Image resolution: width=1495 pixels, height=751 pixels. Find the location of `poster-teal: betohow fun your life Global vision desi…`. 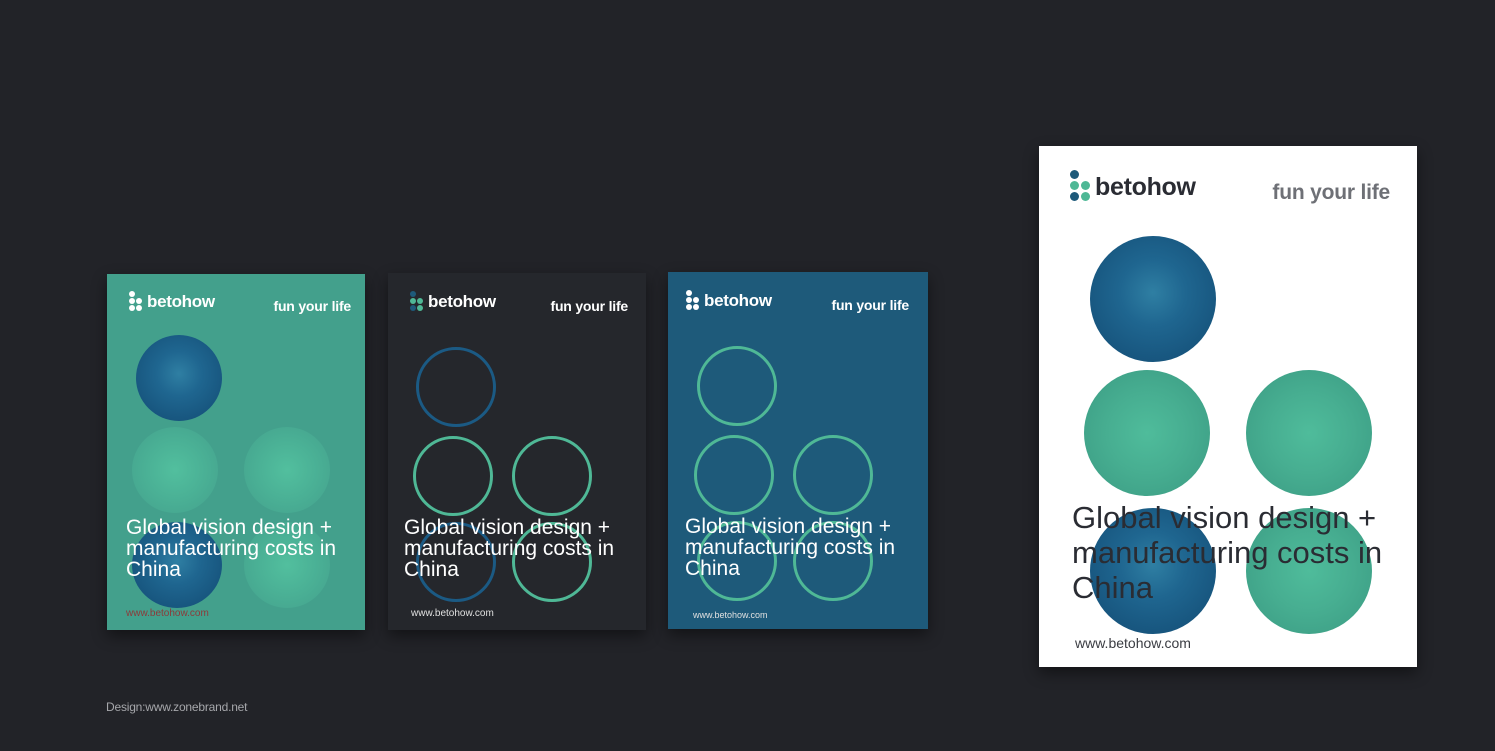

poster-teal: betohow fun your life Global vision desi… is located at coordinates (236, 452).